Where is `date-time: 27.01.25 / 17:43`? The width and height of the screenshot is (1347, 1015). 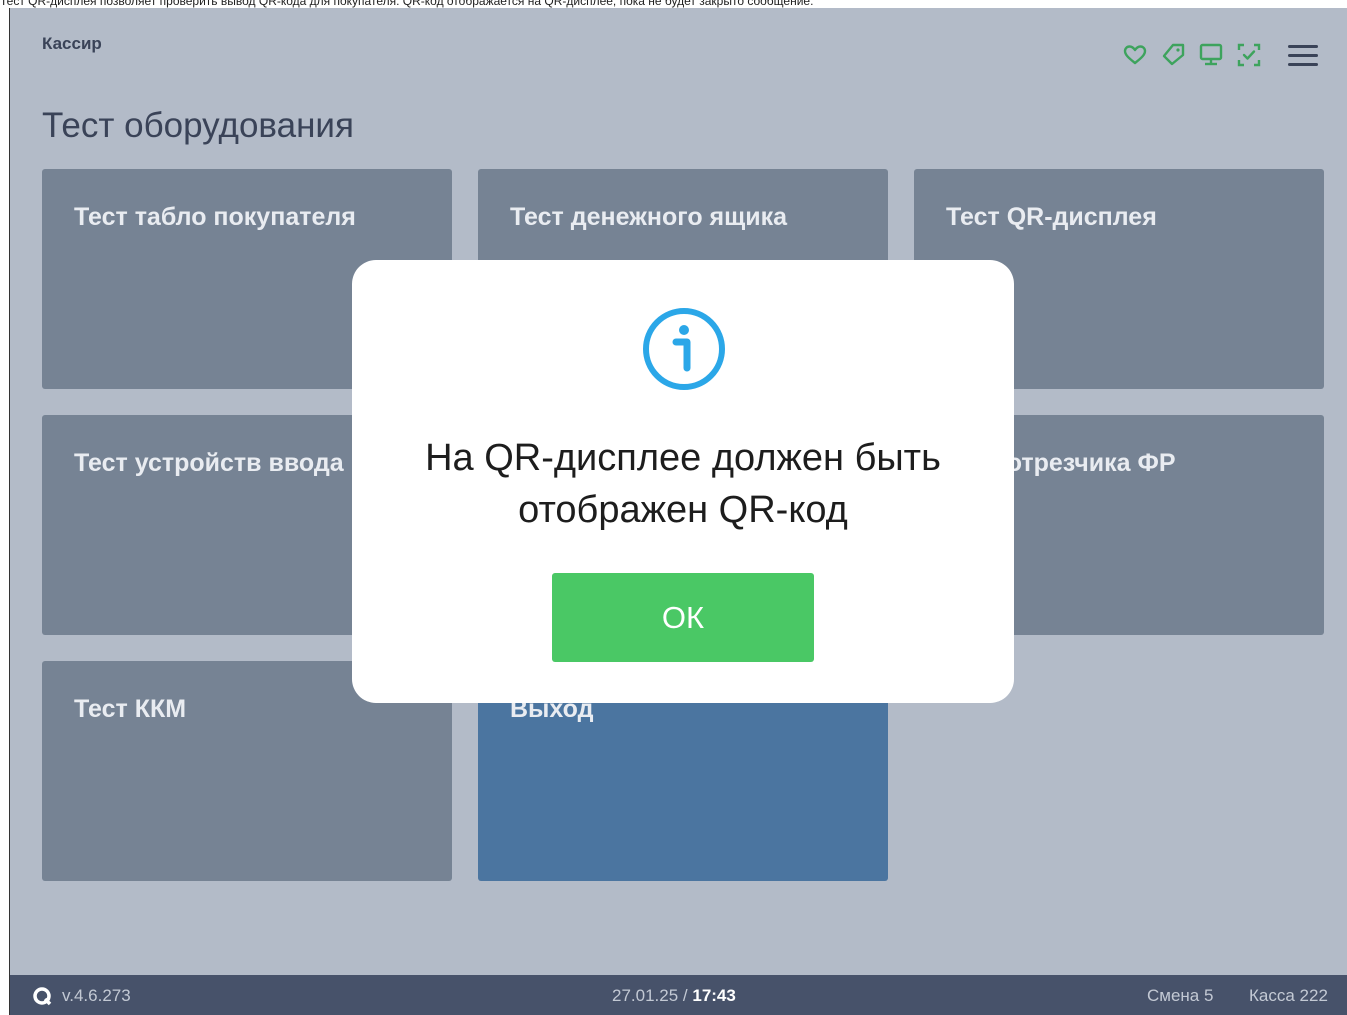 date-time: 27.01.25 / 17:43 is located at coordinates (674, 996).